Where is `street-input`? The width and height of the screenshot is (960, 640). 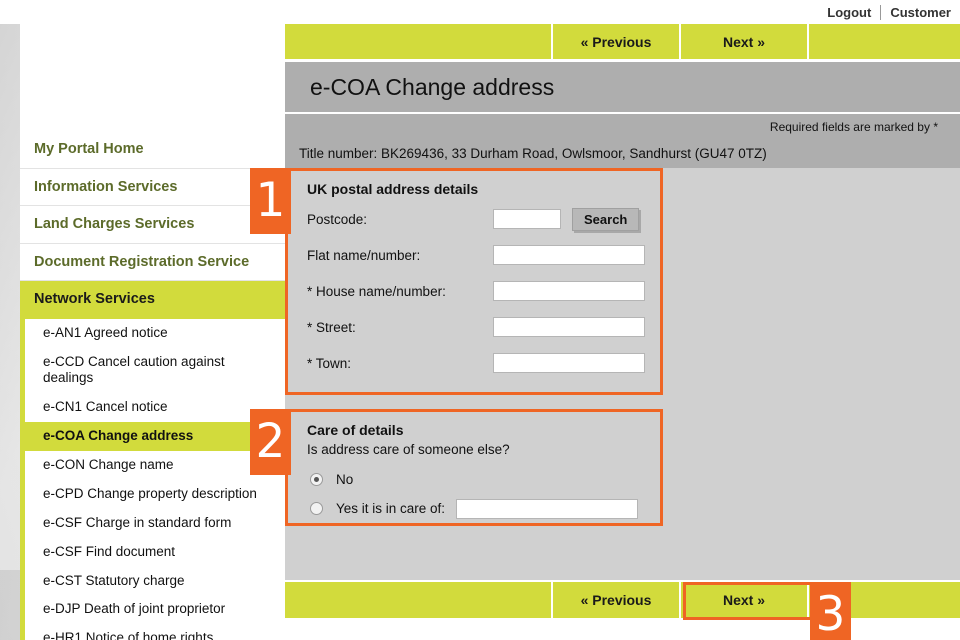
street-input is located at coordinates (569, 327).